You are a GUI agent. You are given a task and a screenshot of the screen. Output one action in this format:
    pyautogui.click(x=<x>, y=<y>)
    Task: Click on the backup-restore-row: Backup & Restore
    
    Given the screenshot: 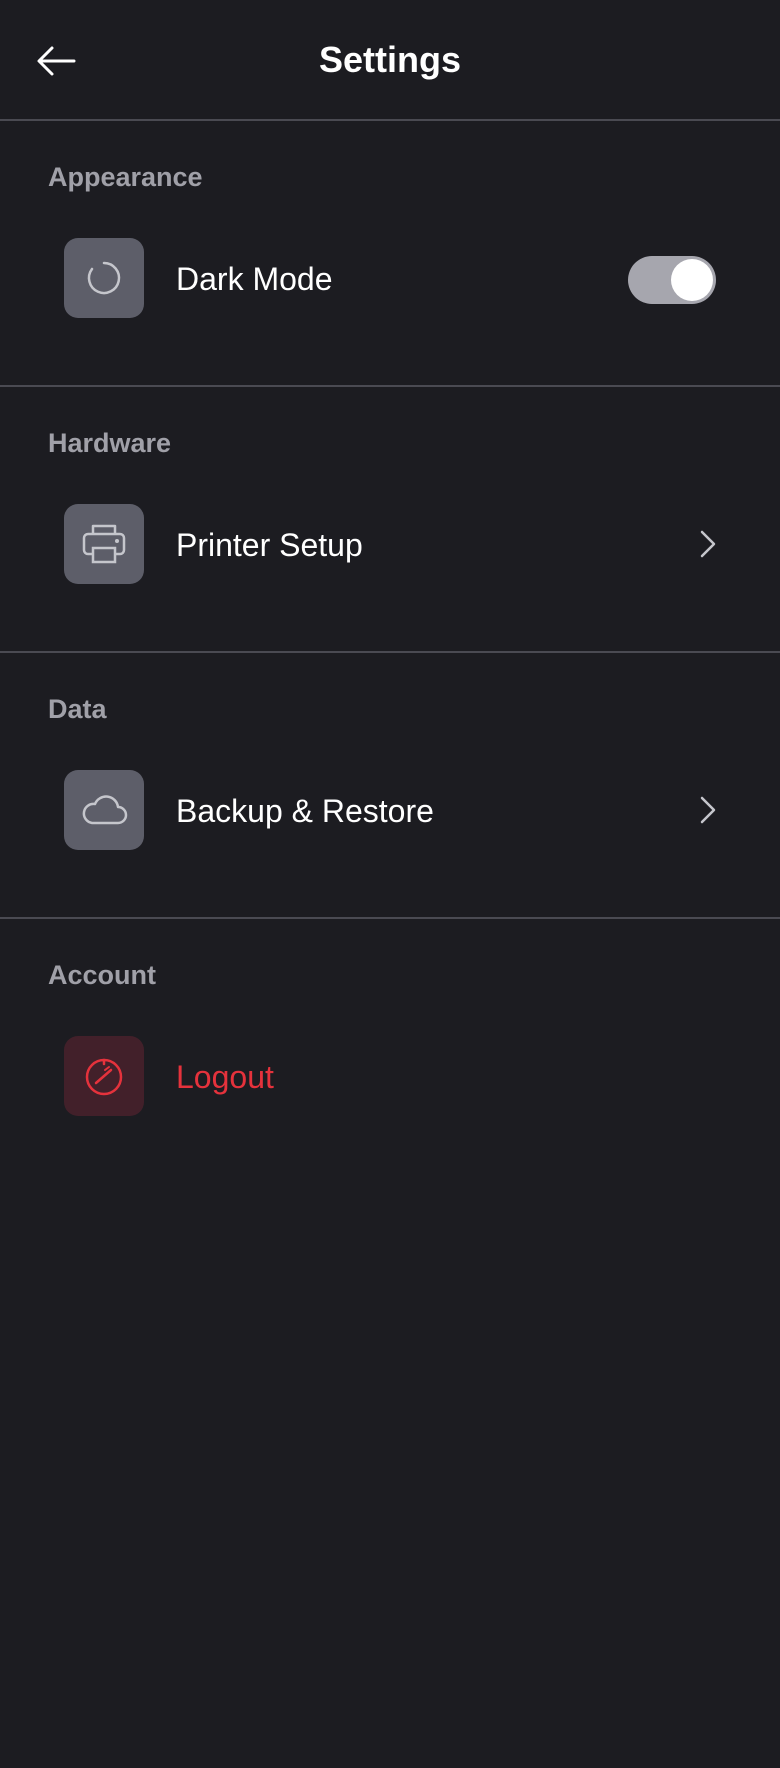 What is the action you would take?
    pyautogui.click(x=390, y=810)
    